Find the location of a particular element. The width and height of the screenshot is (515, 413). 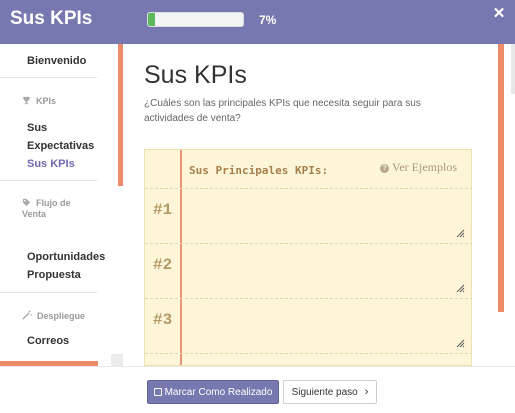

sidebar-item-propuesta: Propuesta is located at coordinates (54, 275).